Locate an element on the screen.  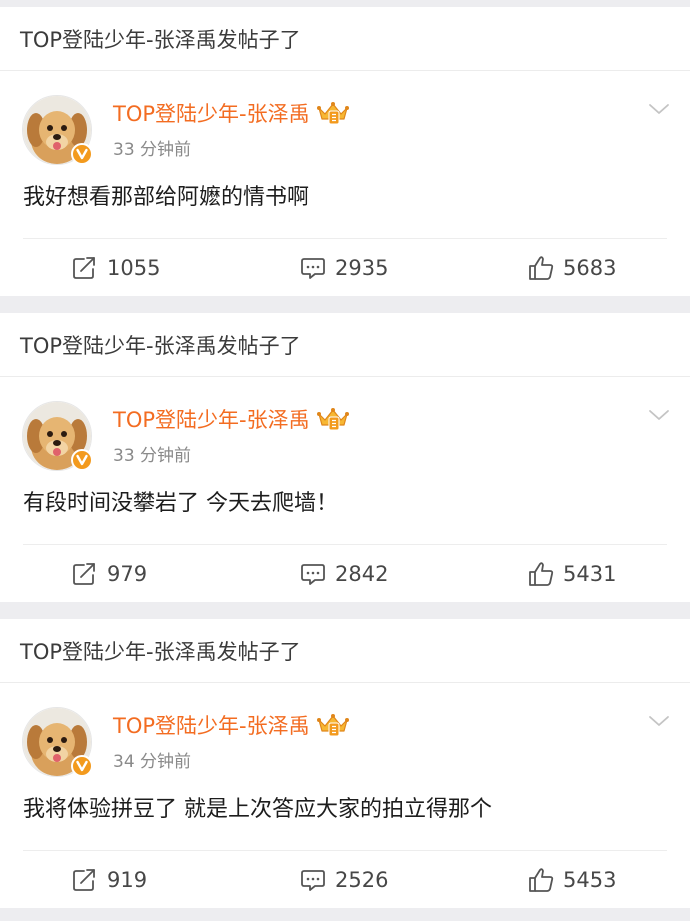
like-button: 5683 is located at coordinates (572, 268).